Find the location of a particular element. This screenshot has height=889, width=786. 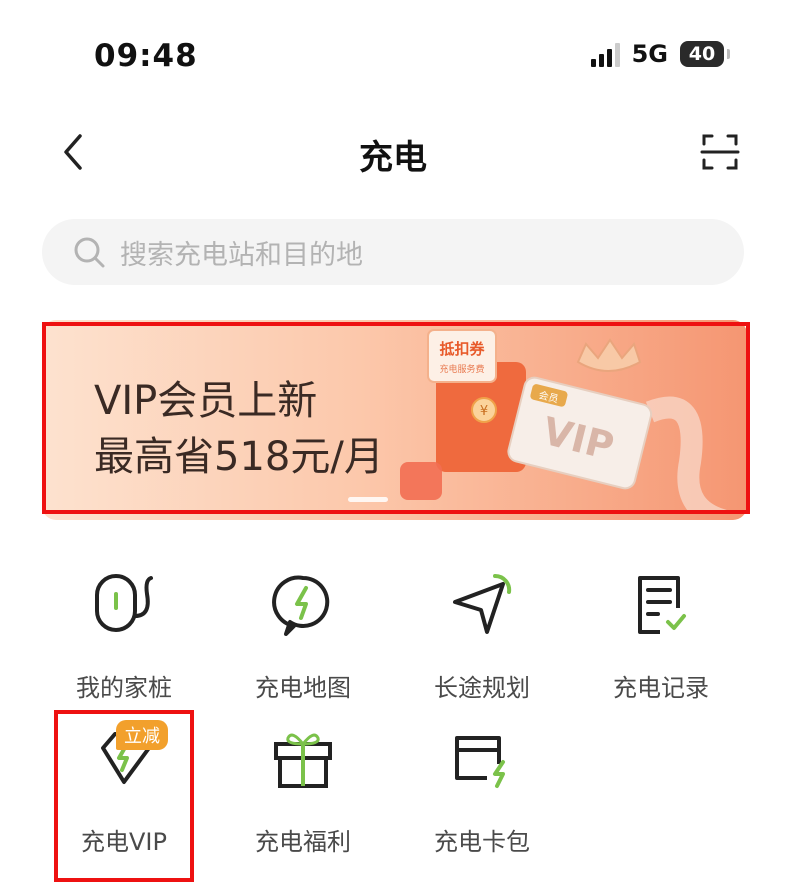

home-charger-icon is located at coordinates (124, 603).